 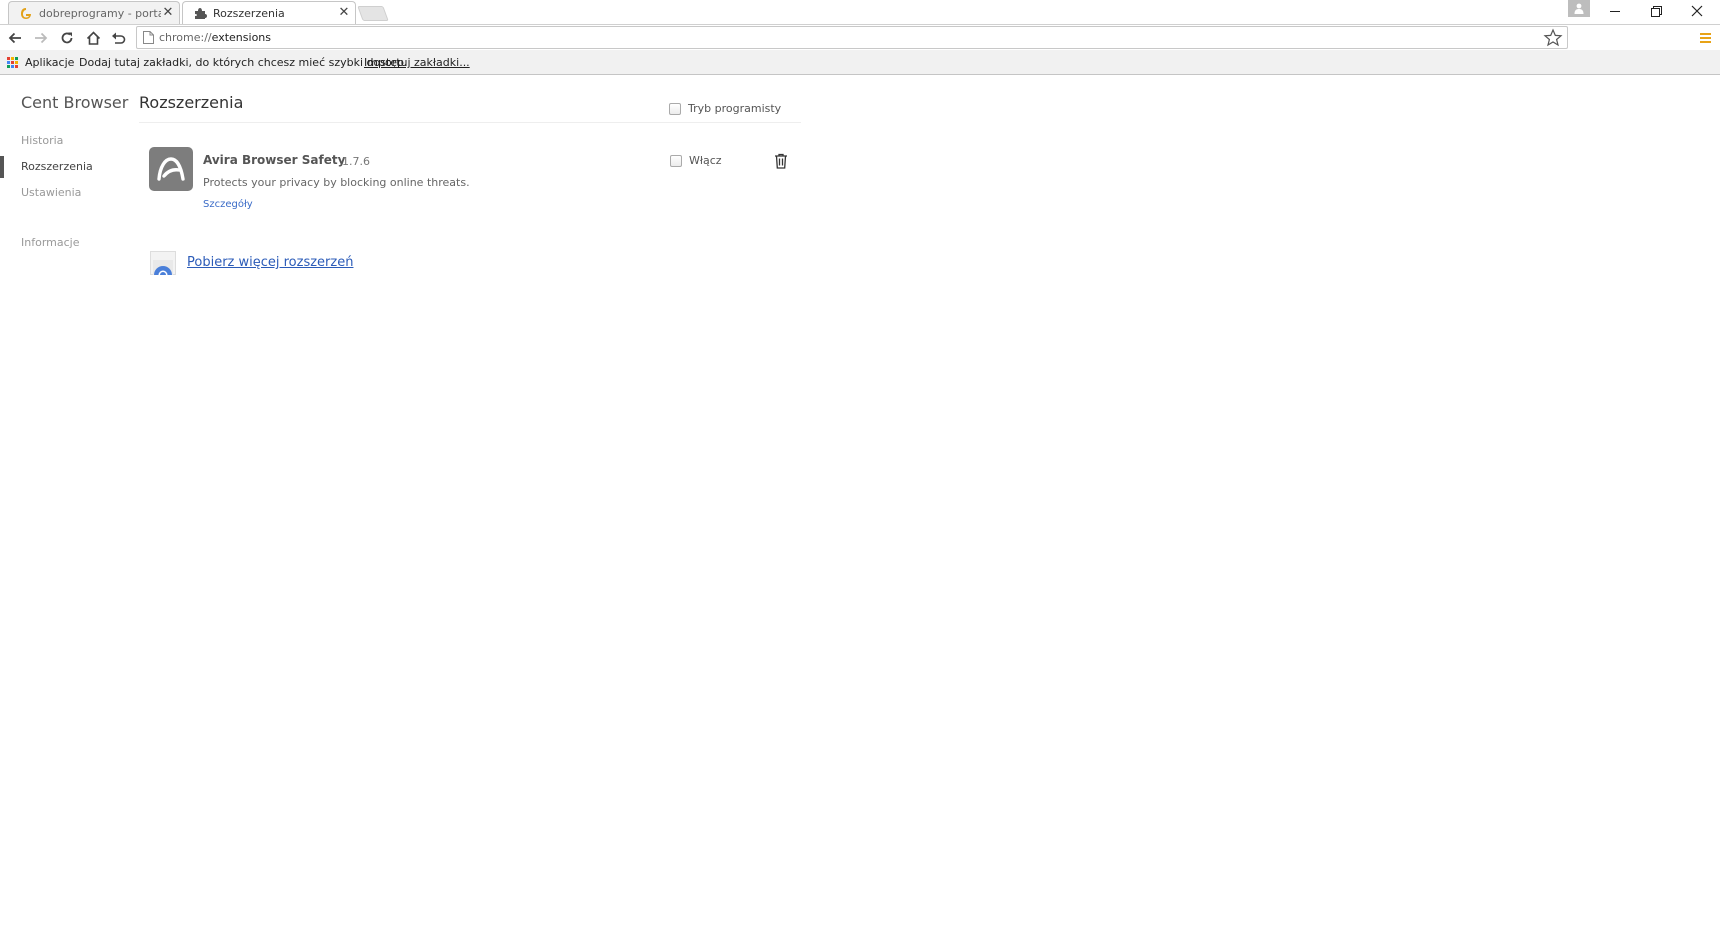 I want to click on bookmark-star-icon, so click(x=1553, y=38).